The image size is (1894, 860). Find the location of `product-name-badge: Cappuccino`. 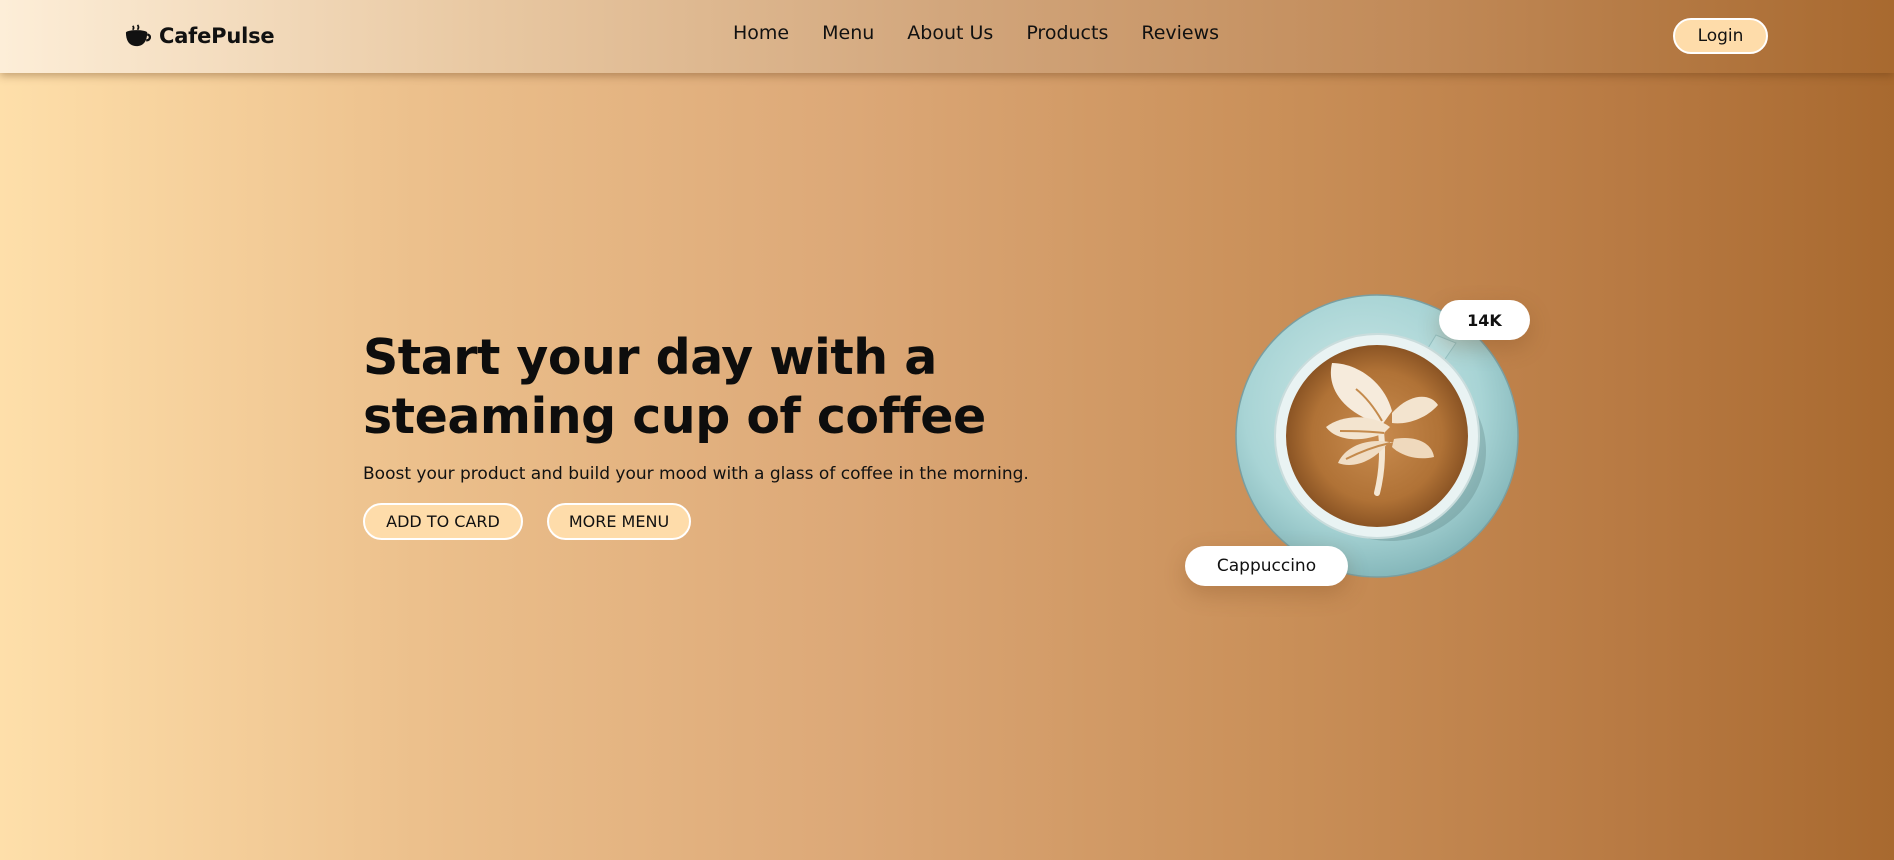

product-name-badge: Cappuccino is located at coordinates (1266, 566).